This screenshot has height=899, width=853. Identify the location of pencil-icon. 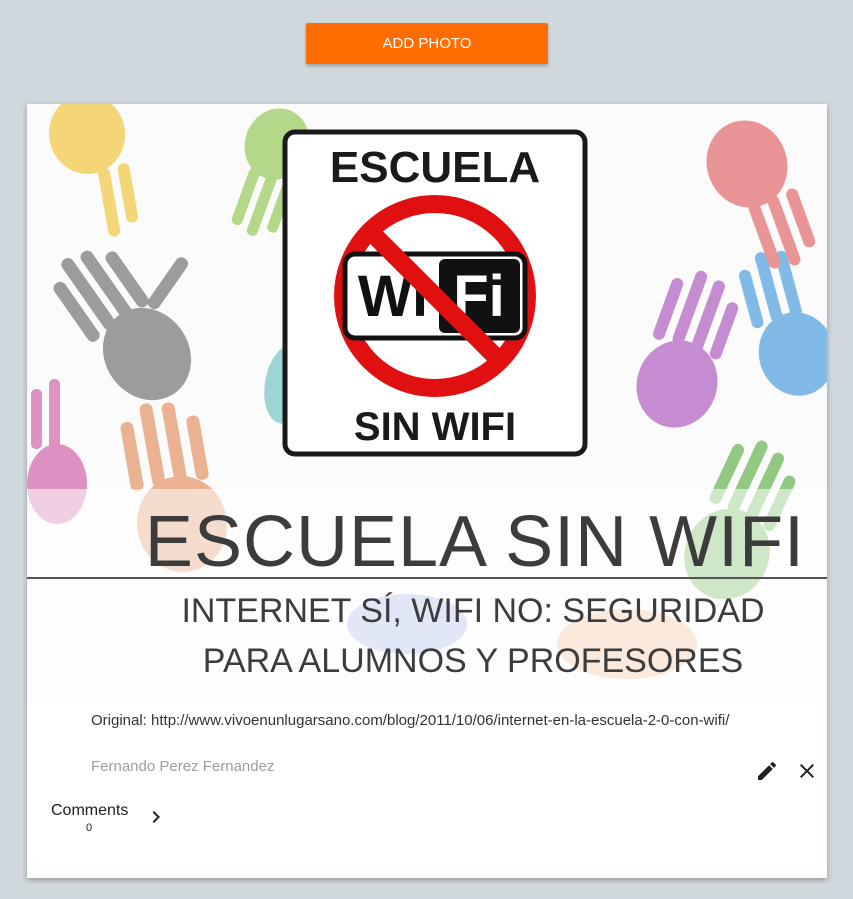
(767, 771).